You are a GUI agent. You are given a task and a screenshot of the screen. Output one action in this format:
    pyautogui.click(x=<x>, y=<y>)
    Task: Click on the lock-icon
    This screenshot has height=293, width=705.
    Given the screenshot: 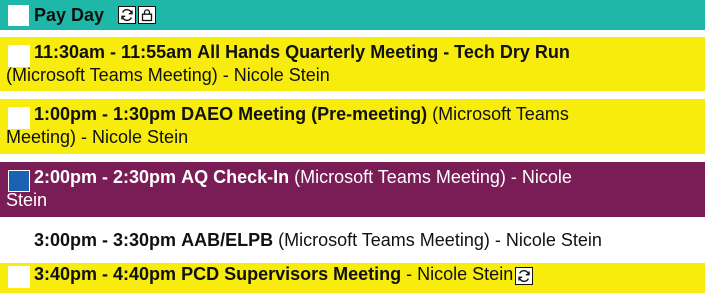 What is the action you would take?
    pyautogui.click(x=147, y=15)
    